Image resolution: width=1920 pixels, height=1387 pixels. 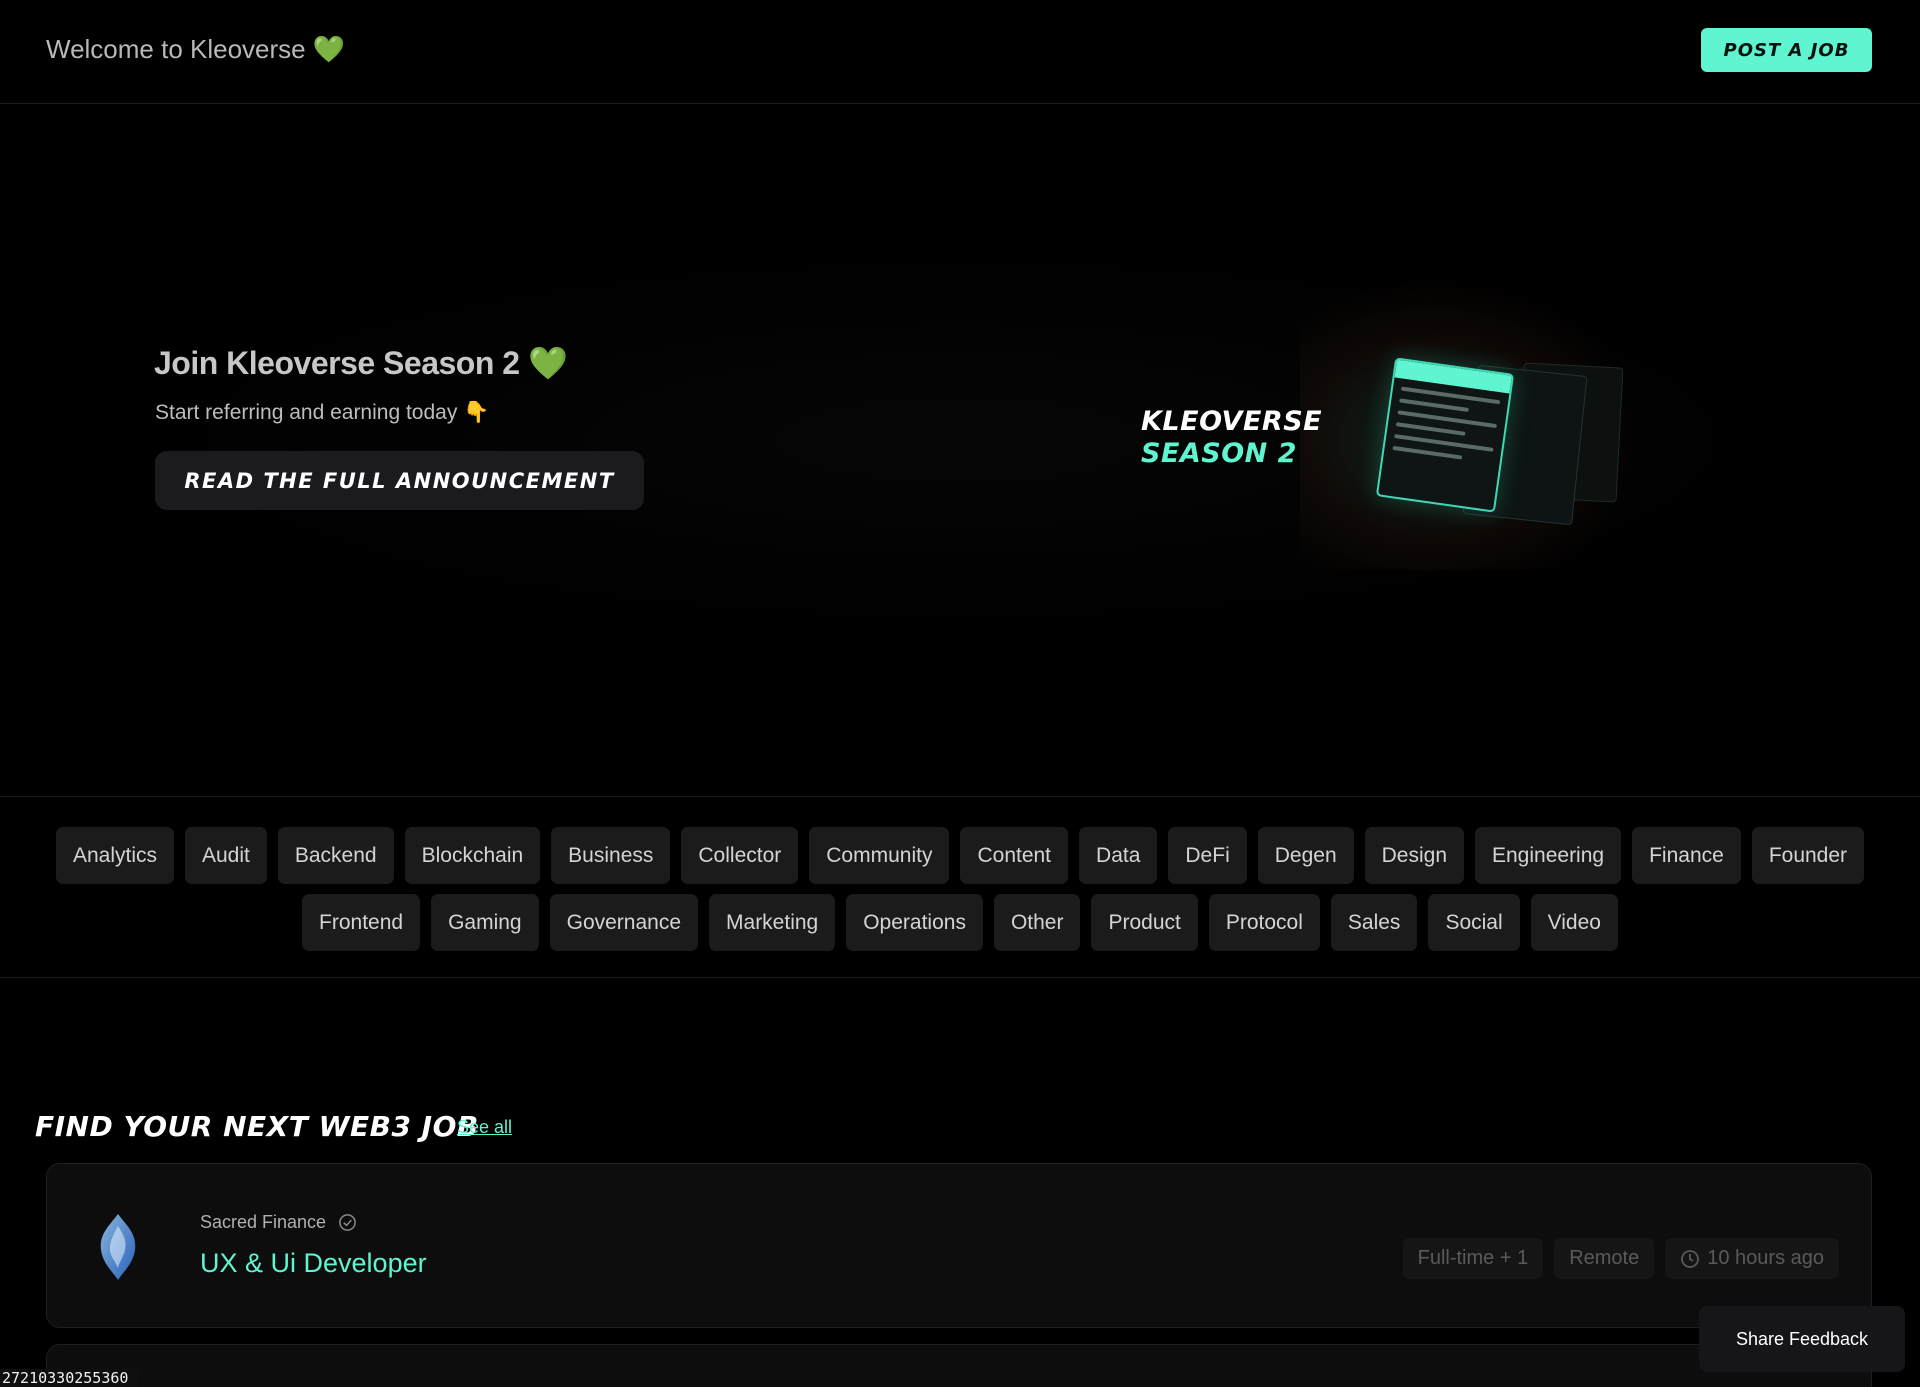 I want to click on job-title-link: UX & Ui Developer, so click(x=313, y=1263).